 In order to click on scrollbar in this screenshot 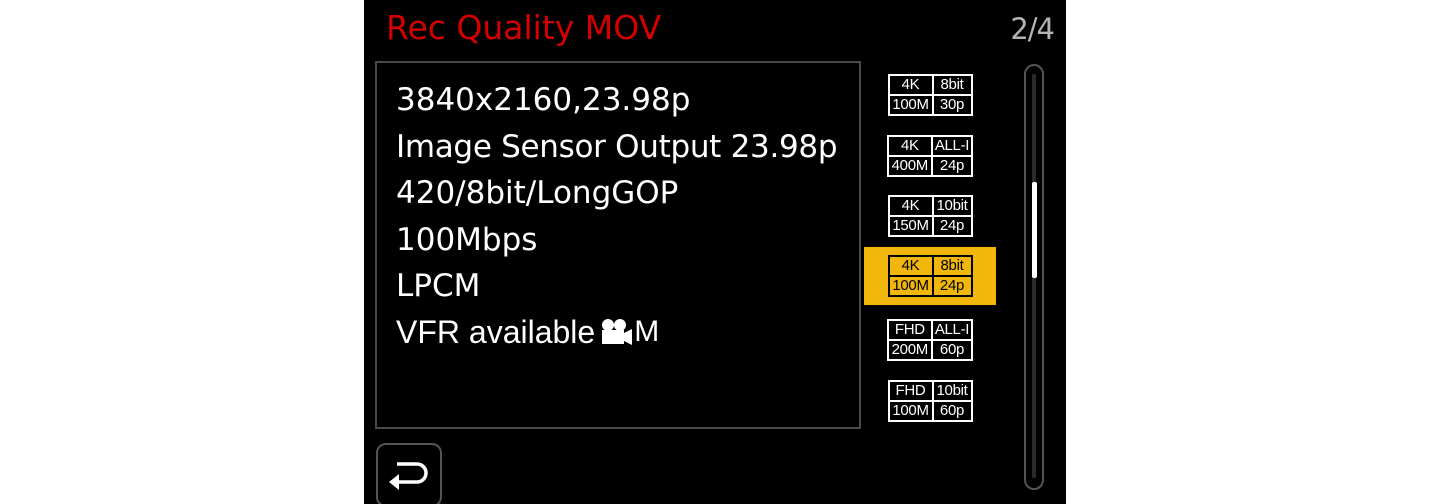, I will do `click(1034, 277)`.